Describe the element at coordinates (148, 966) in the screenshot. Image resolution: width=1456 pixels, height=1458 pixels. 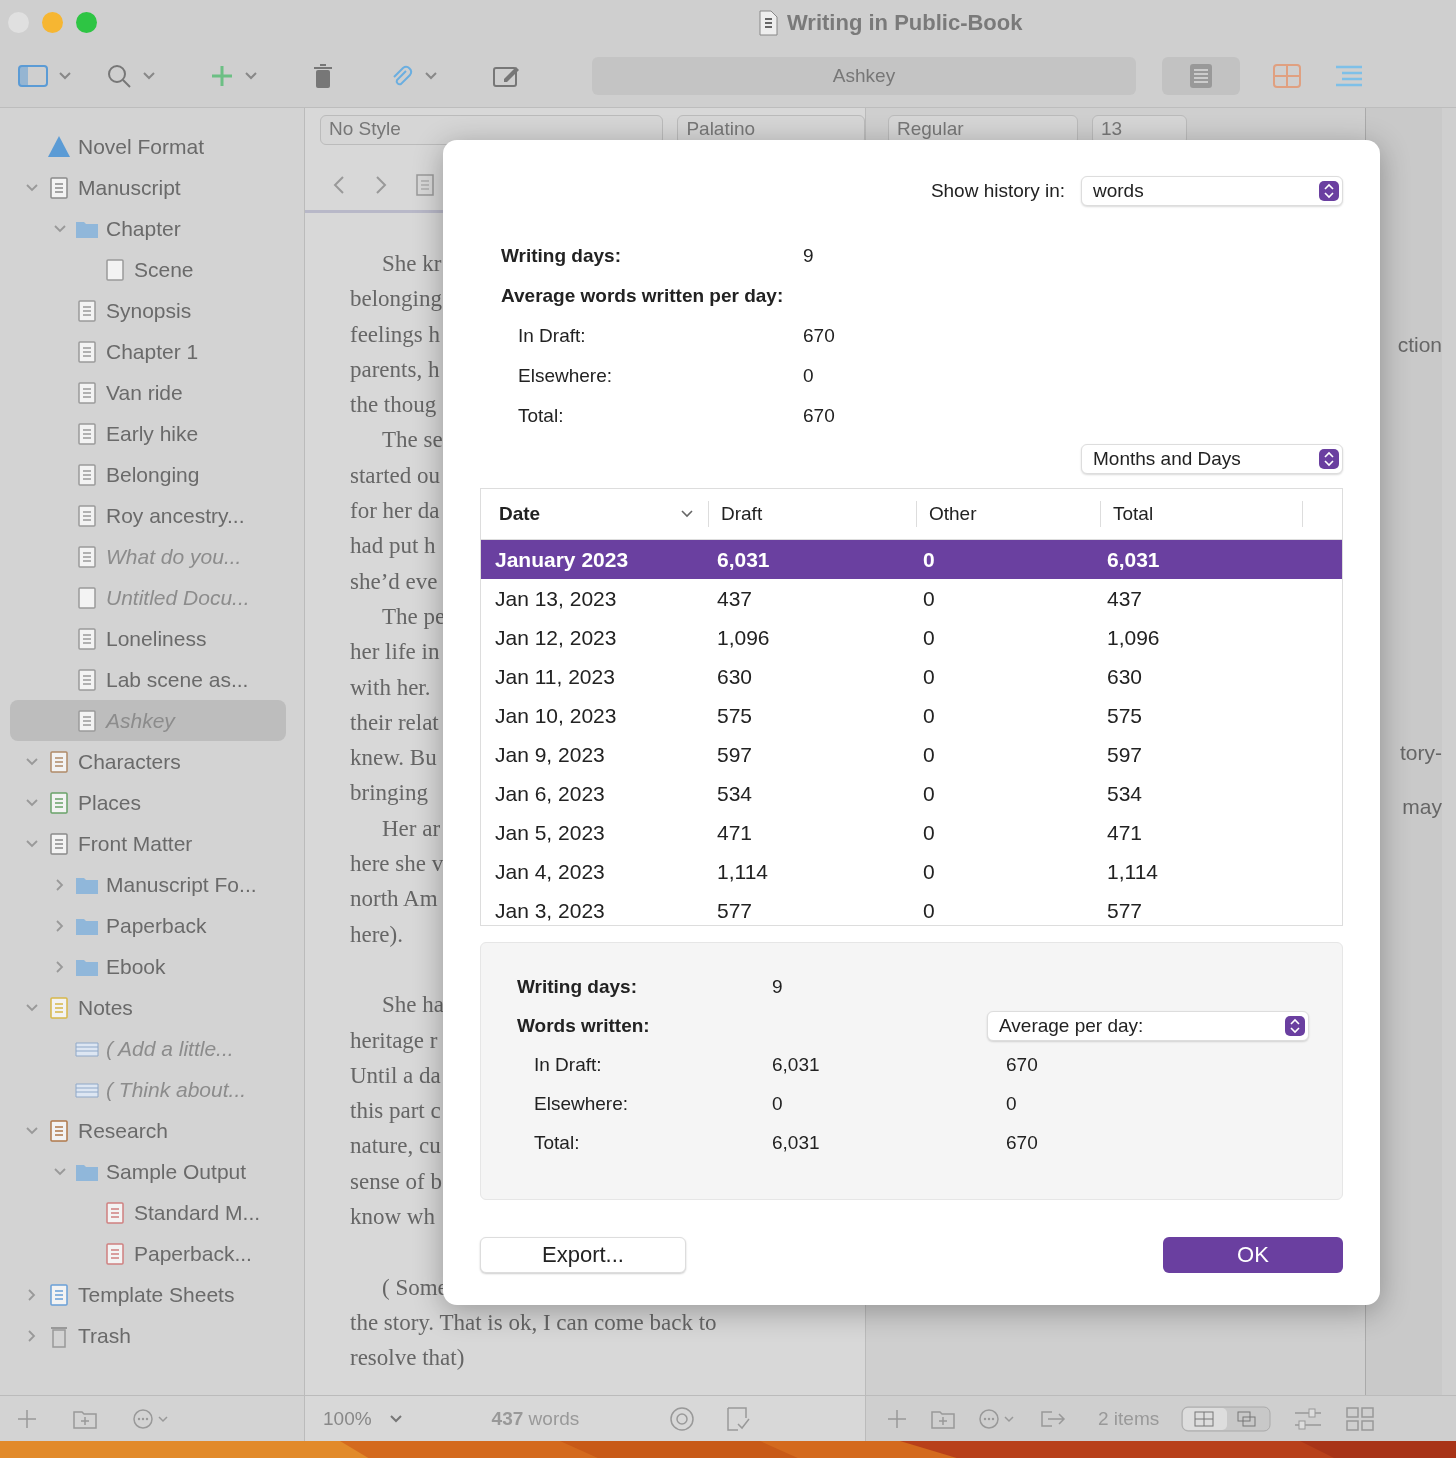
I see `binder-item: Ebook` at that location.